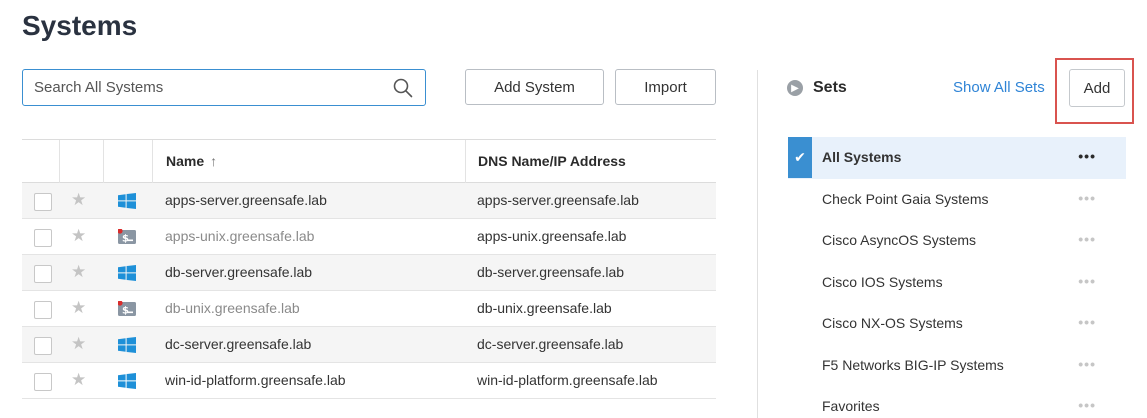 This screenshot has height=418, width=1147. What do you see at coordinates (999, 87) in the screenshot?
I see `show-all-sets-link: Show All Sets` at bounding box center [999, 87].